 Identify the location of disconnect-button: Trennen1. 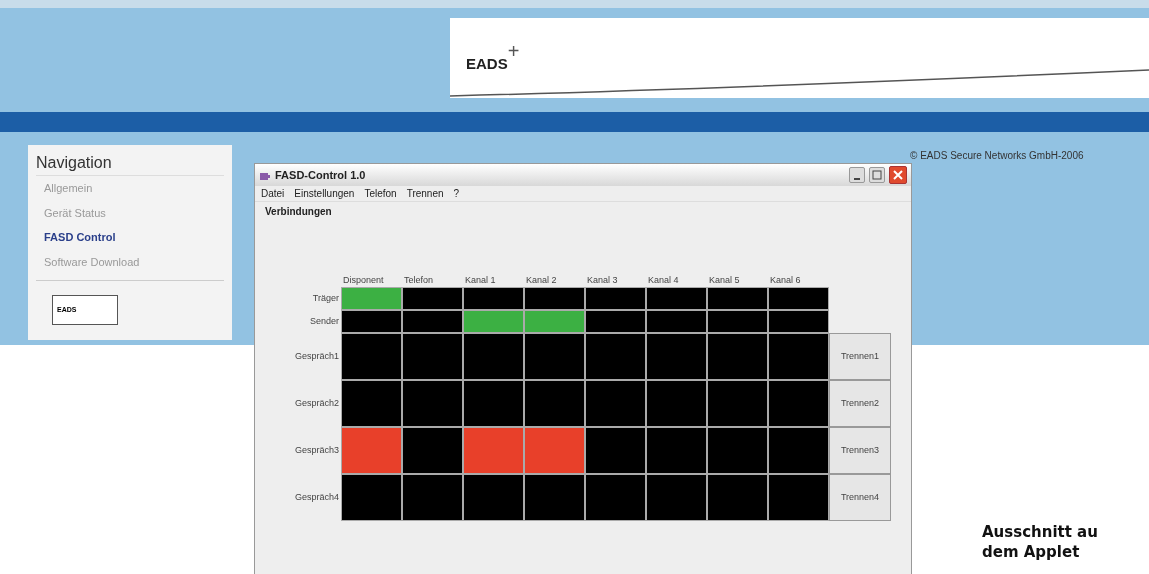
(860, 356).